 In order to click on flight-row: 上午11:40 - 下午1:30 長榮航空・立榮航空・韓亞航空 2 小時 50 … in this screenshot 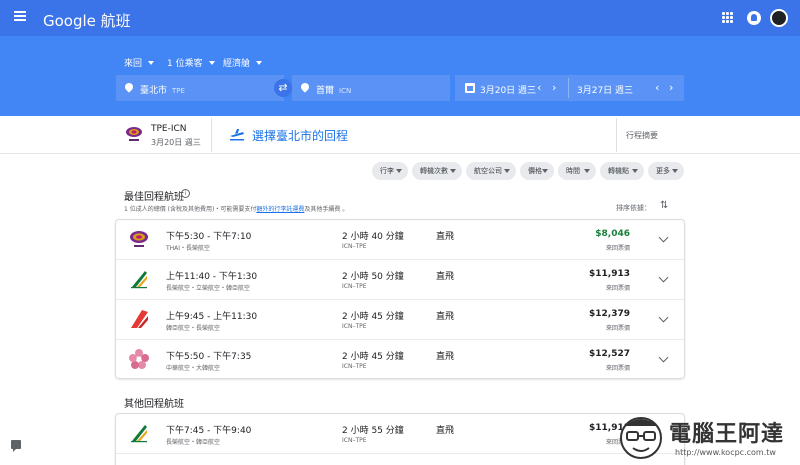, I will do `click(400, 280)`.